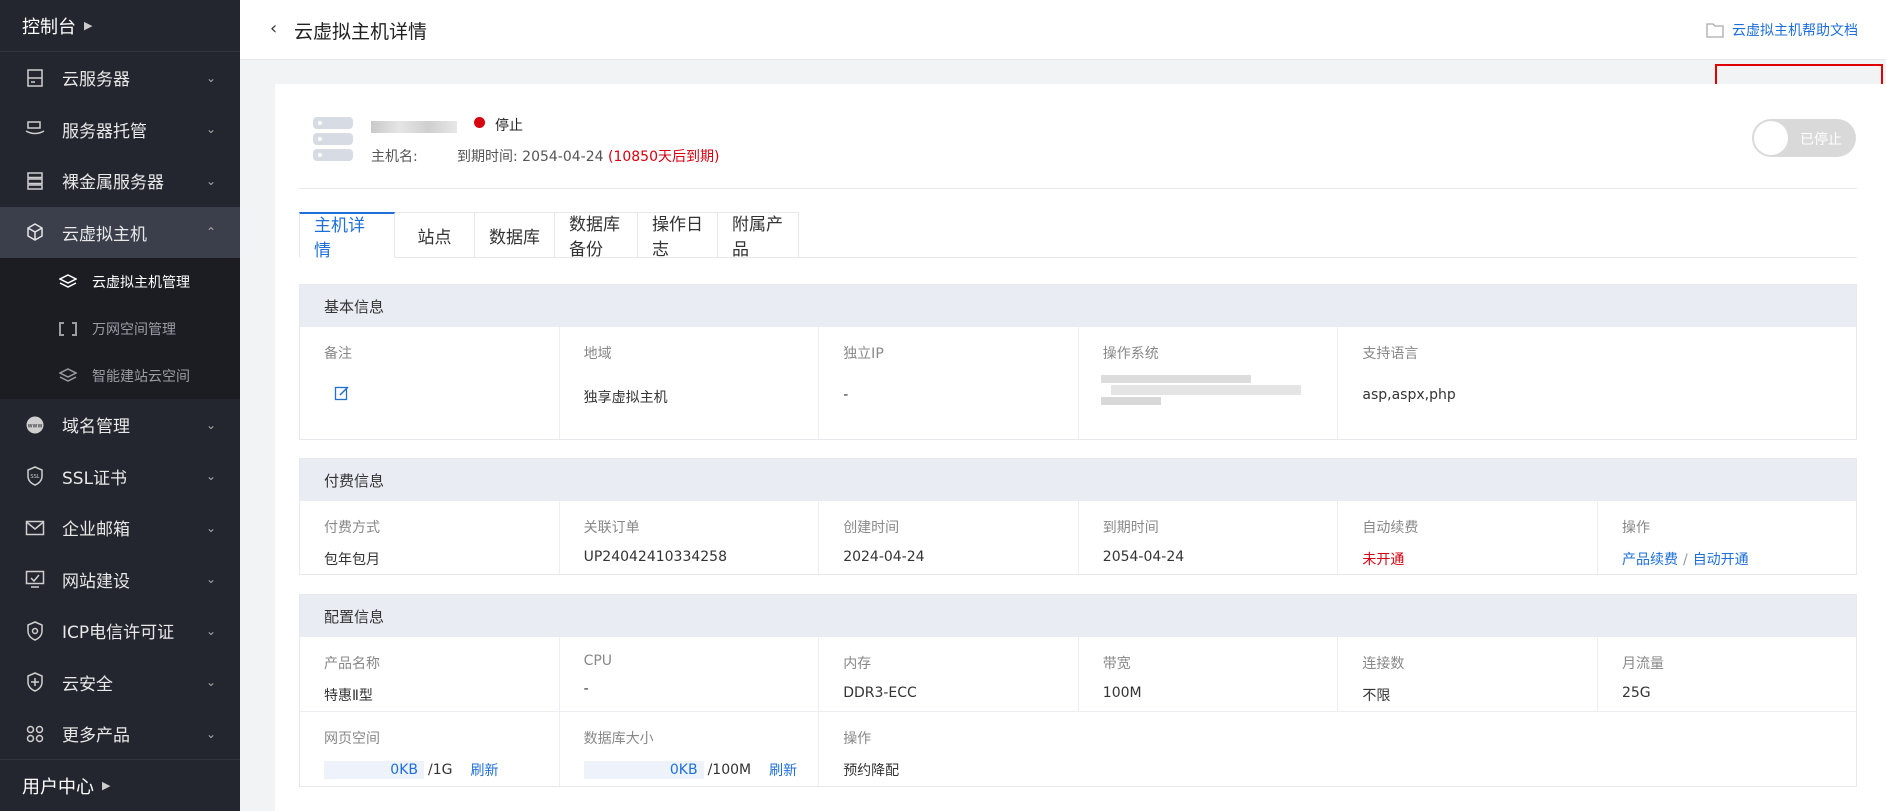  I want to click on section-title: 付费信息, so click(1078, 480).